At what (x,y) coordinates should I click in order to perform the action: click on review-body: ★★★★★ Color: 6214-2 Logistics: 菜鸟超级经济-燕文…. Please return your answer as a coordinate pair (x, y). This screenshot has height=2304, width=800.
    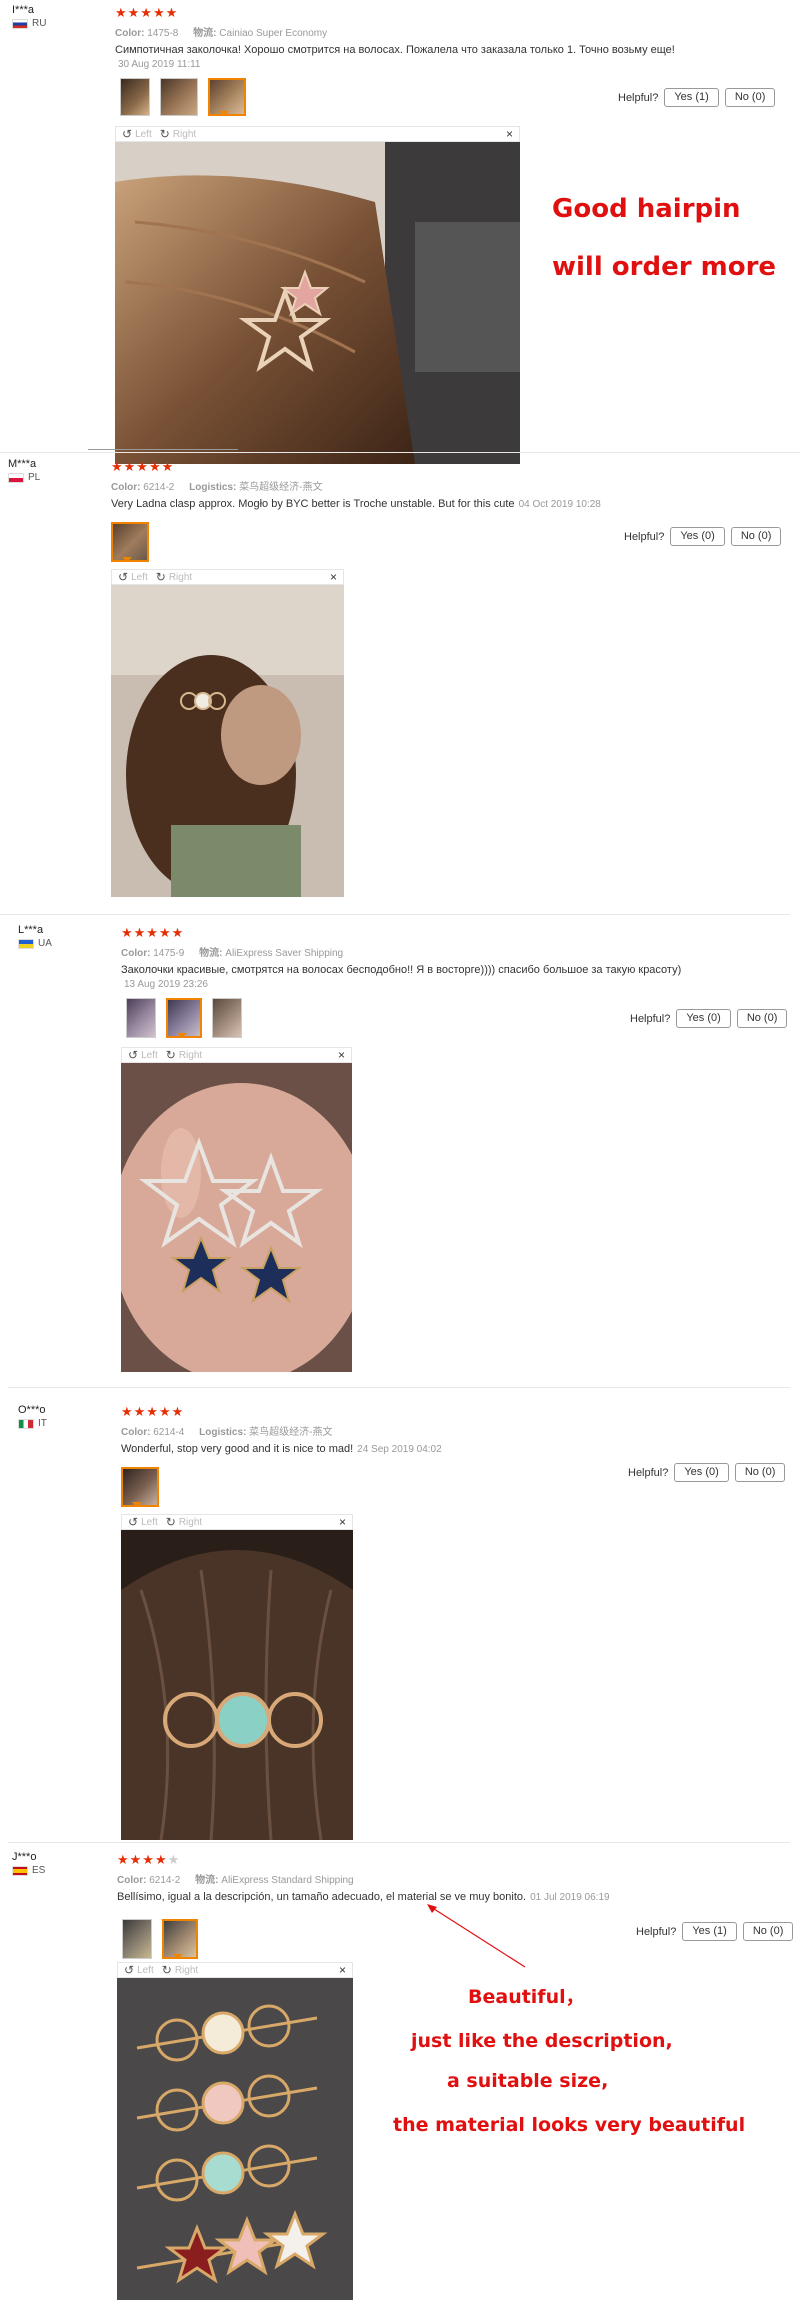
    Looking at the image, I should click on (451, 511).